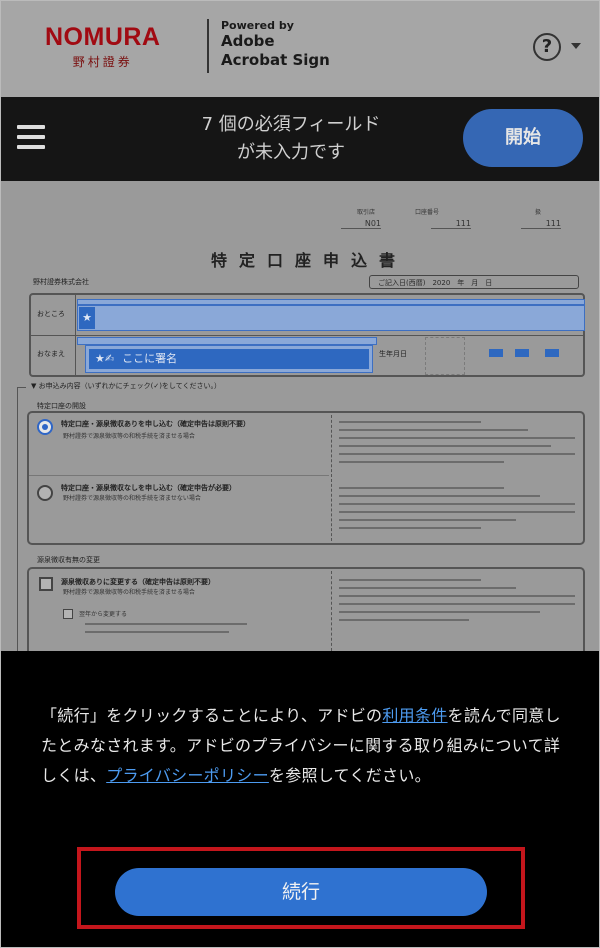  What do you see at coordinates (457, 445) in the screenshot?
I see `section1-notes-upper` at bounding box center [457, 445].